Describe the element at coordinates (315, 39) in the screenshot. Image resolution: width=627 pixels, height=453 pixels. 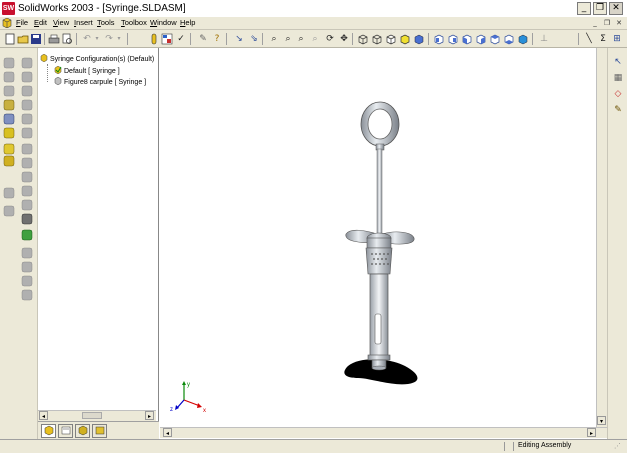
I see `zoom-selection-icon: ⌕` at that location.